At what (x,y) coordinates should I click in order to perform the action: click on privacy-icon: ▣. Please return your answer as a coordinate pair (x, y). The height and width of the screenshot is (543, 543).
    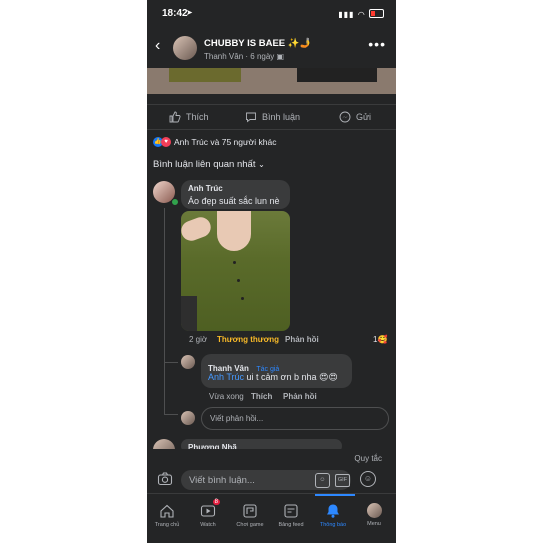
    Looking at the image, I should click on (280, 56).